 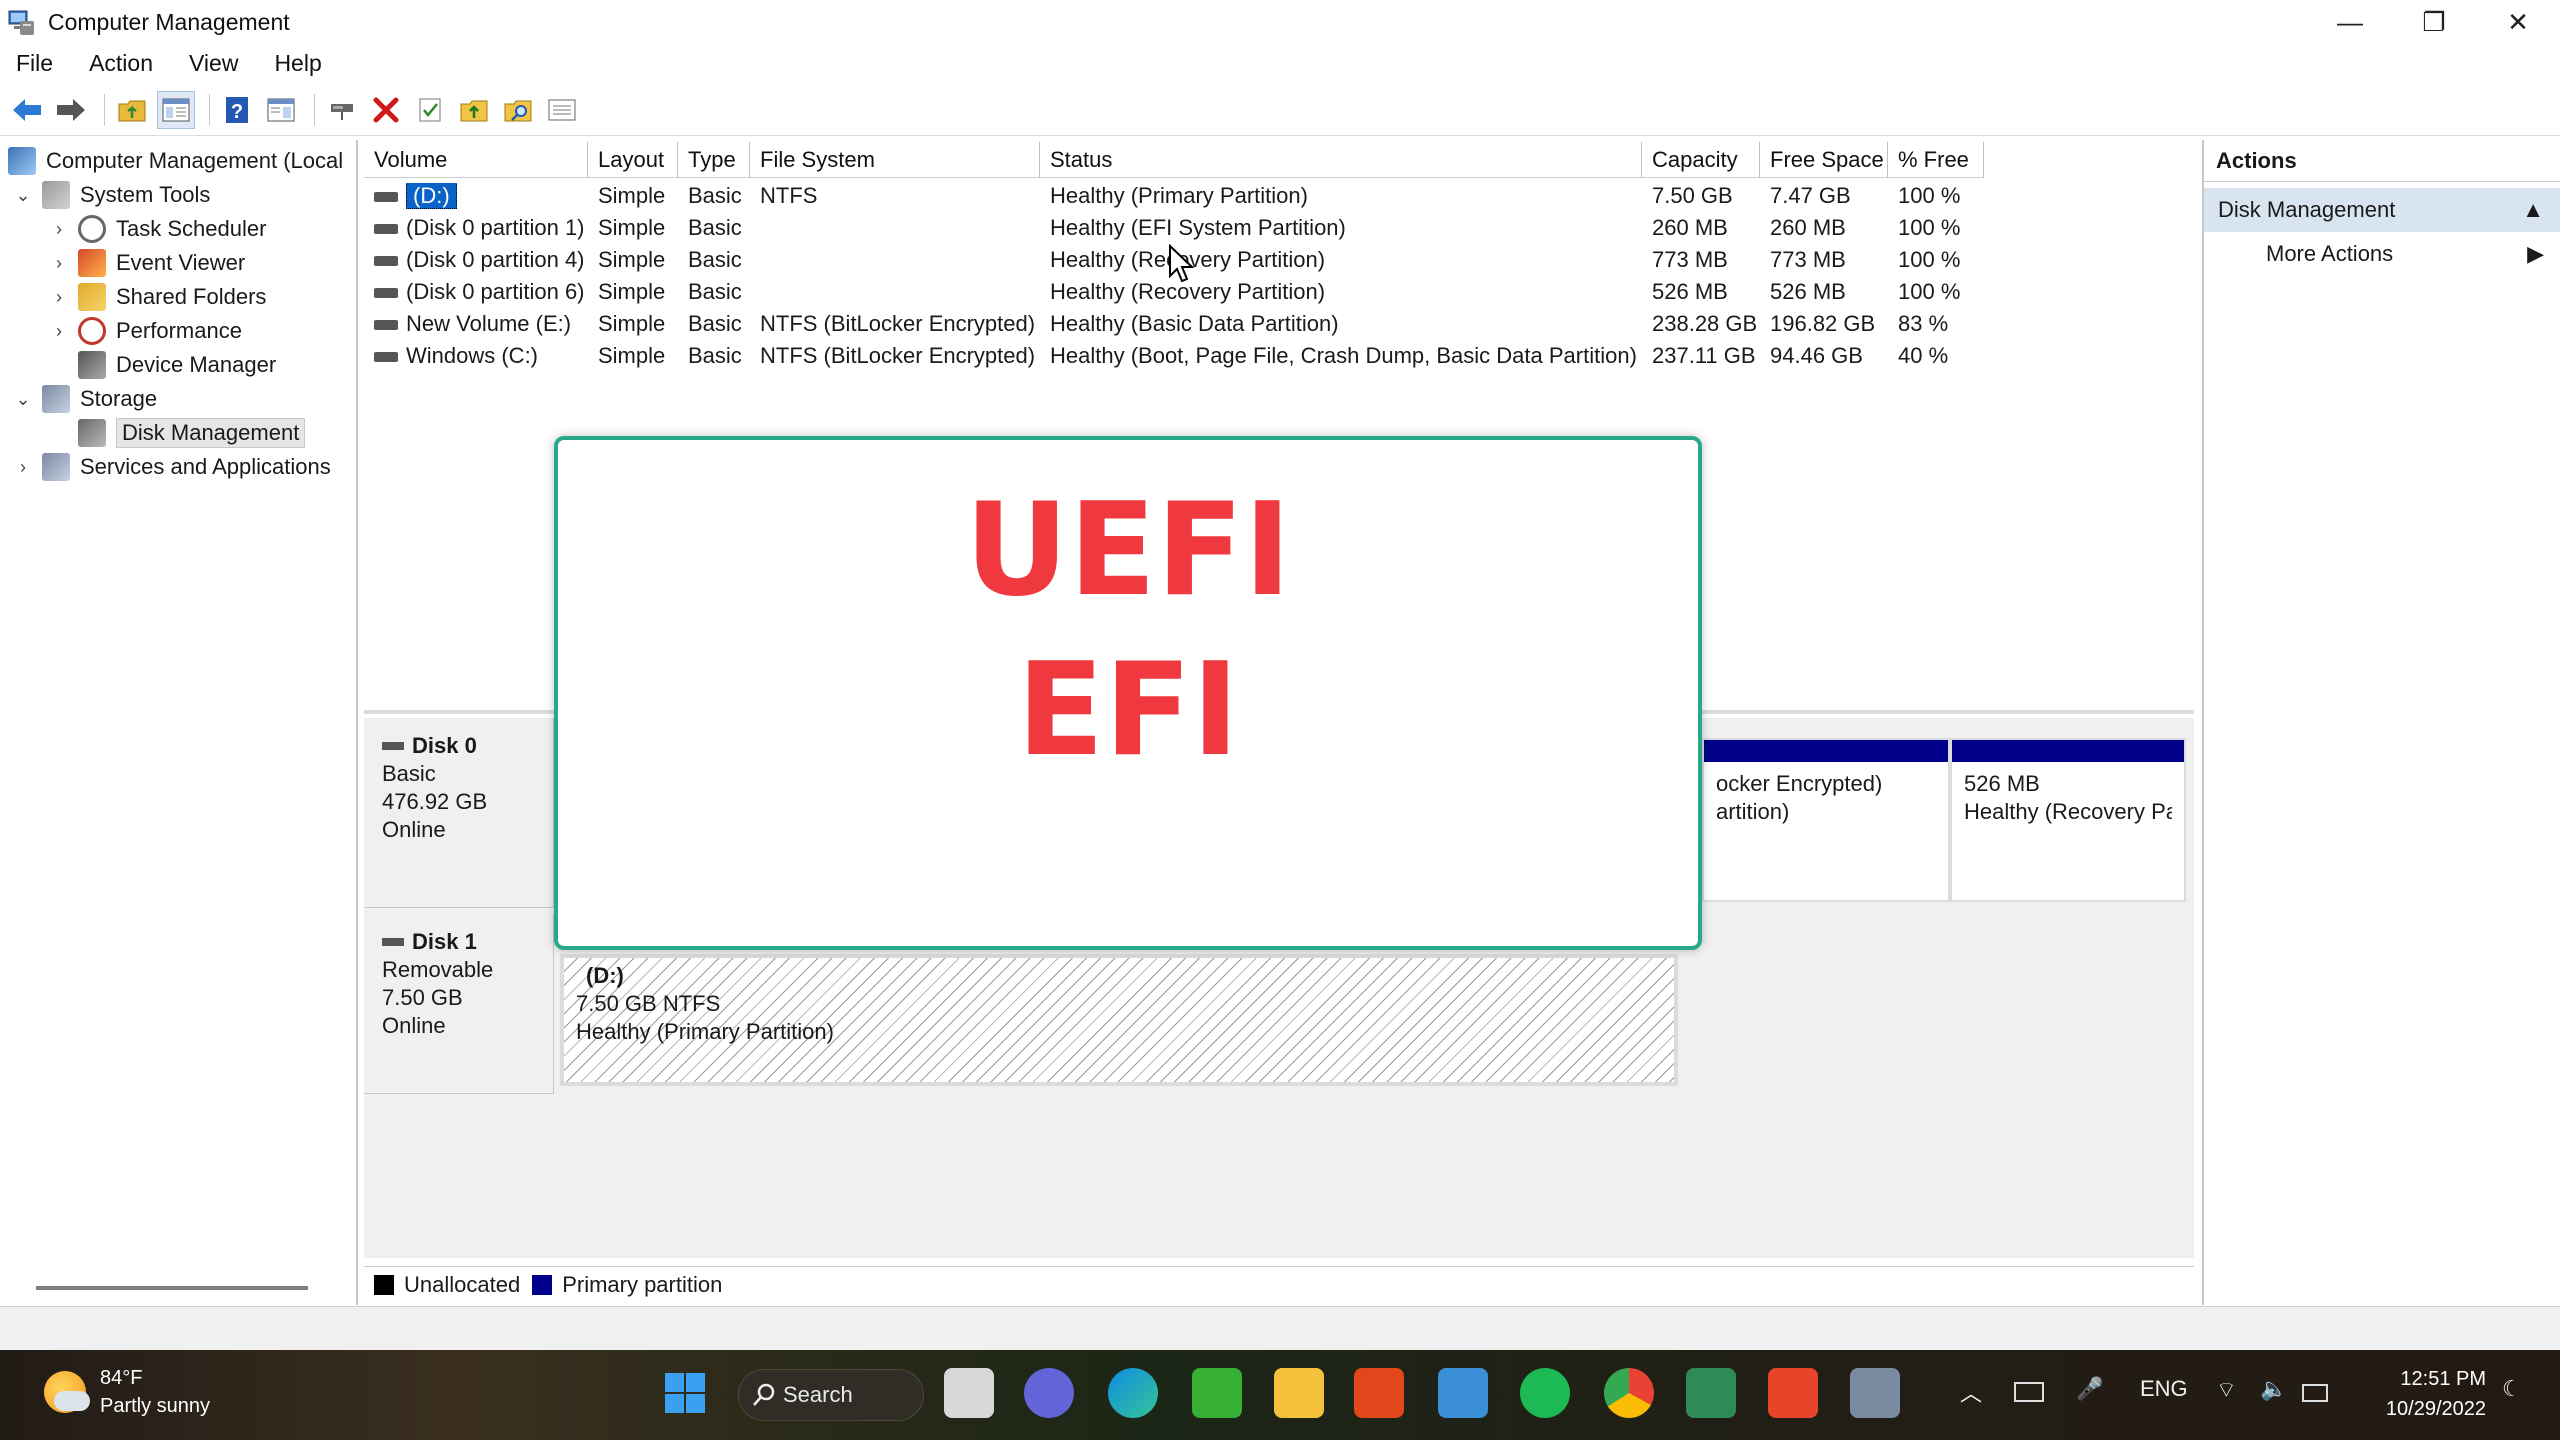 I want to click on title-bar: Computer Management — ❐ ✕, so click(x=1280, y=22).